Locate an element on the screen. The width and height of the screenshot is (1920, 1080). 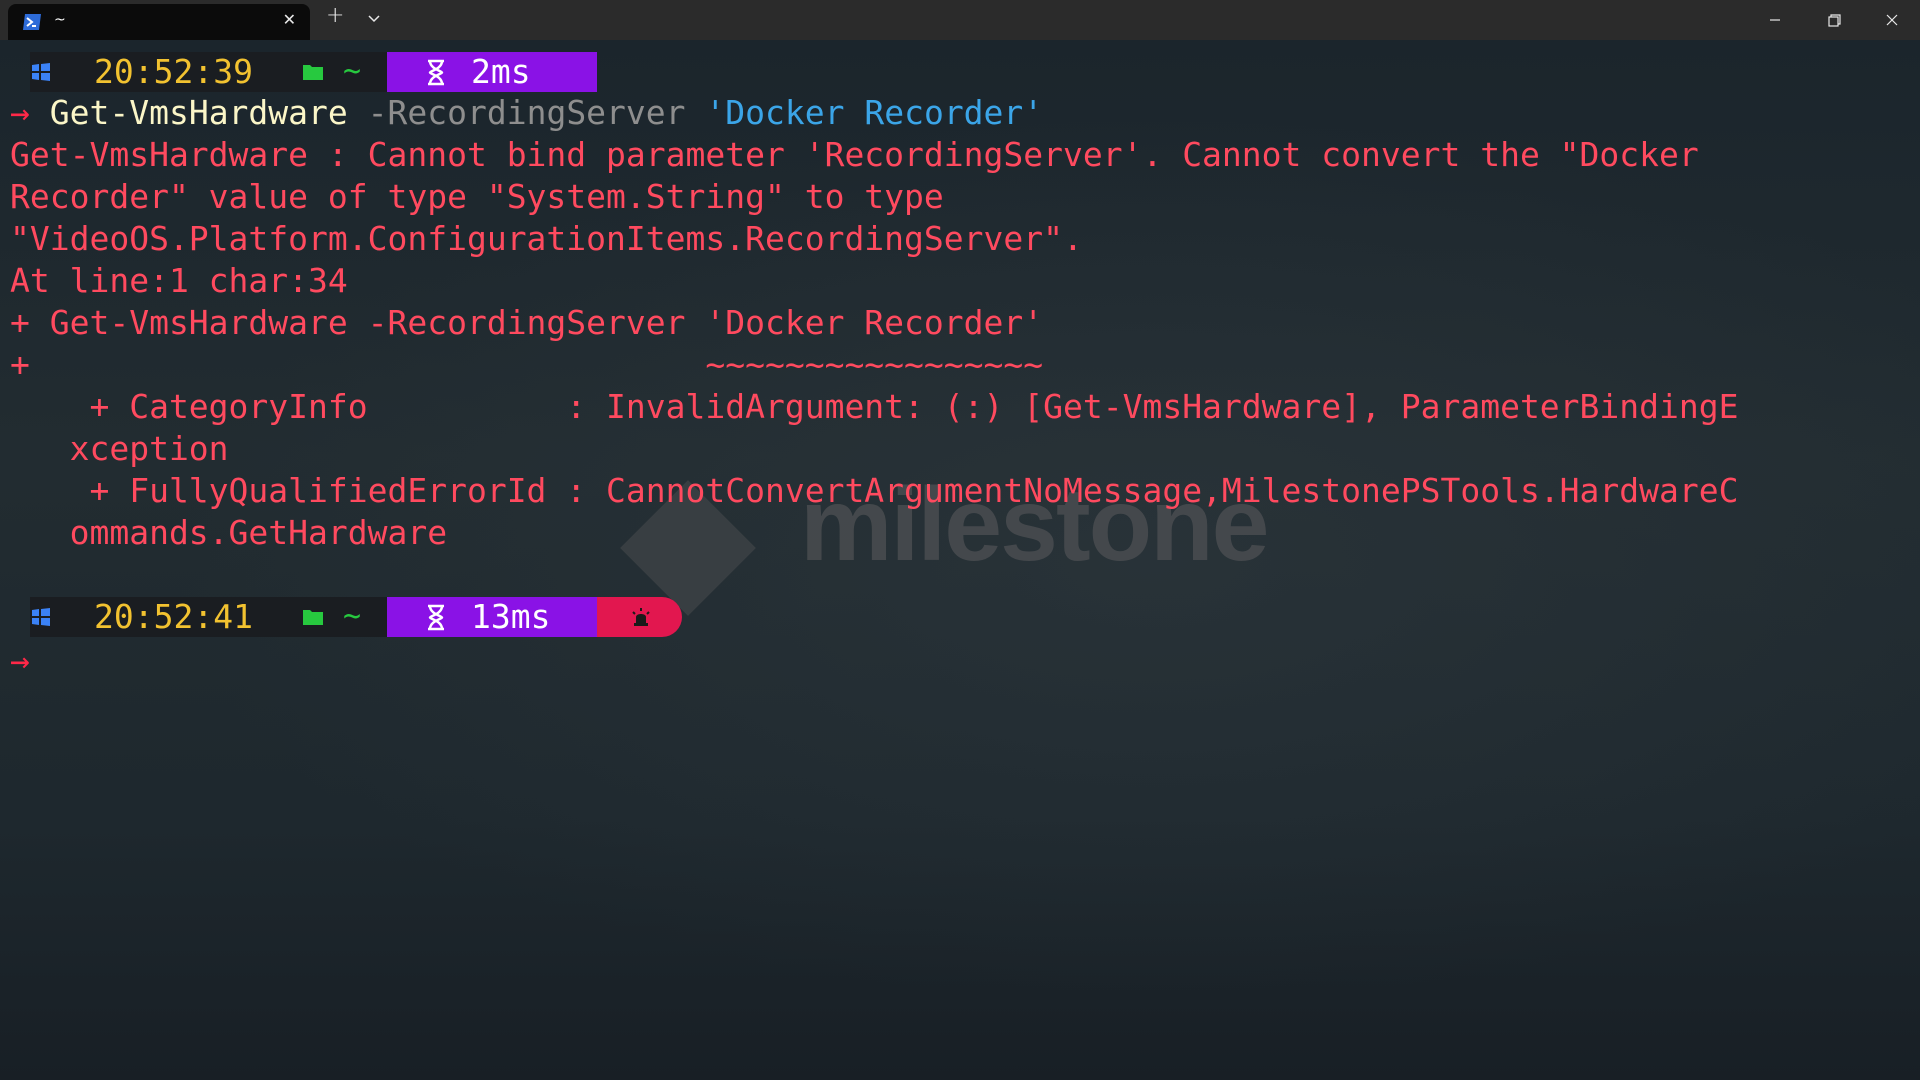
command-name: Get-VmsHardware is located at coordinates (198, 112).